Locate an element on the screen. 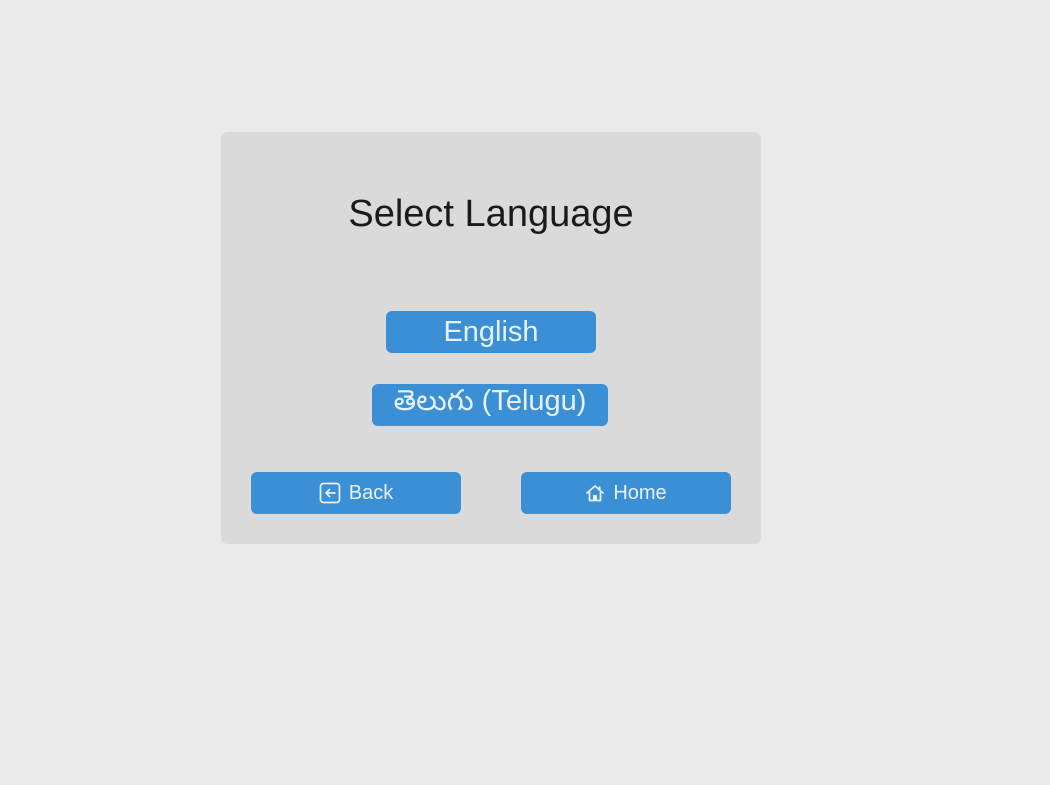 The height and width of the screenshot is (785, 1050). home-button: Home is located at coordinates (626, 493).